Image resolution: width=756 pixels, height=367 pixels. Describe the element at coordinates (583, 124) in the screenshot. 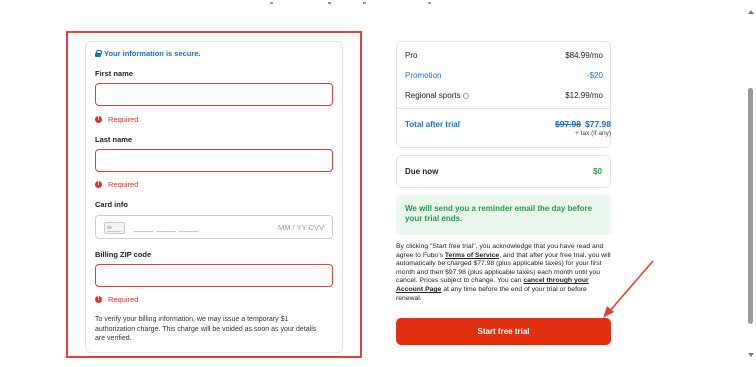

I see `total-after-trial-value: $97.98 $77.98` at that location.